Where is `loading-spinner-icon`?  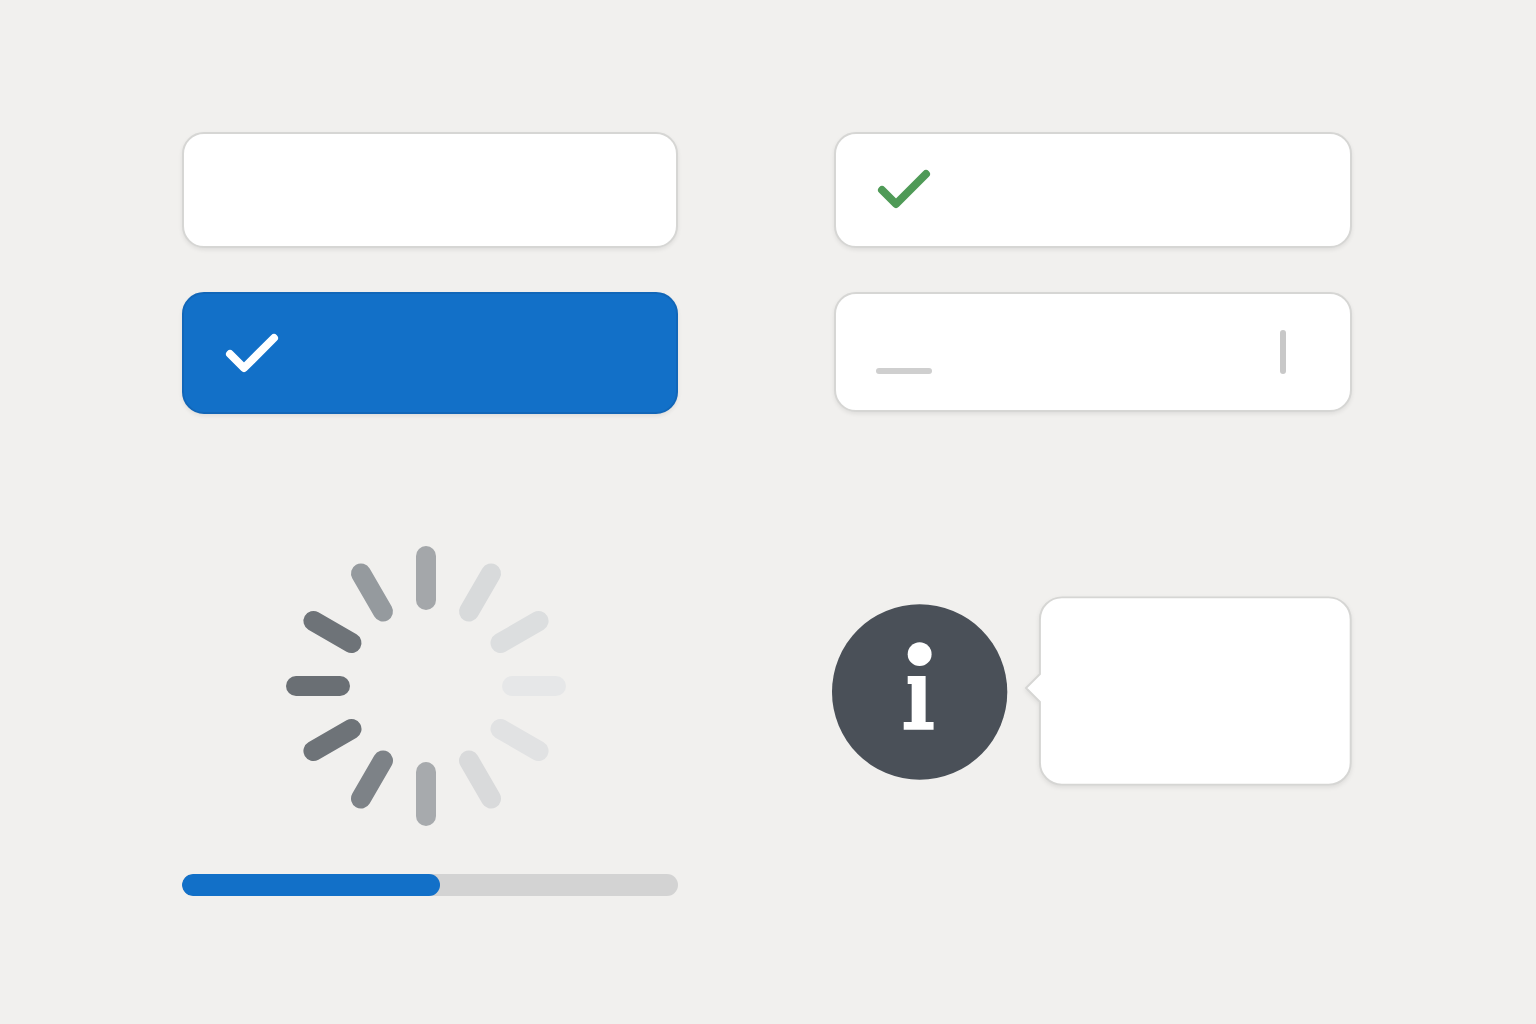
loading-spinner-icon is located at coordinates (426, 686).